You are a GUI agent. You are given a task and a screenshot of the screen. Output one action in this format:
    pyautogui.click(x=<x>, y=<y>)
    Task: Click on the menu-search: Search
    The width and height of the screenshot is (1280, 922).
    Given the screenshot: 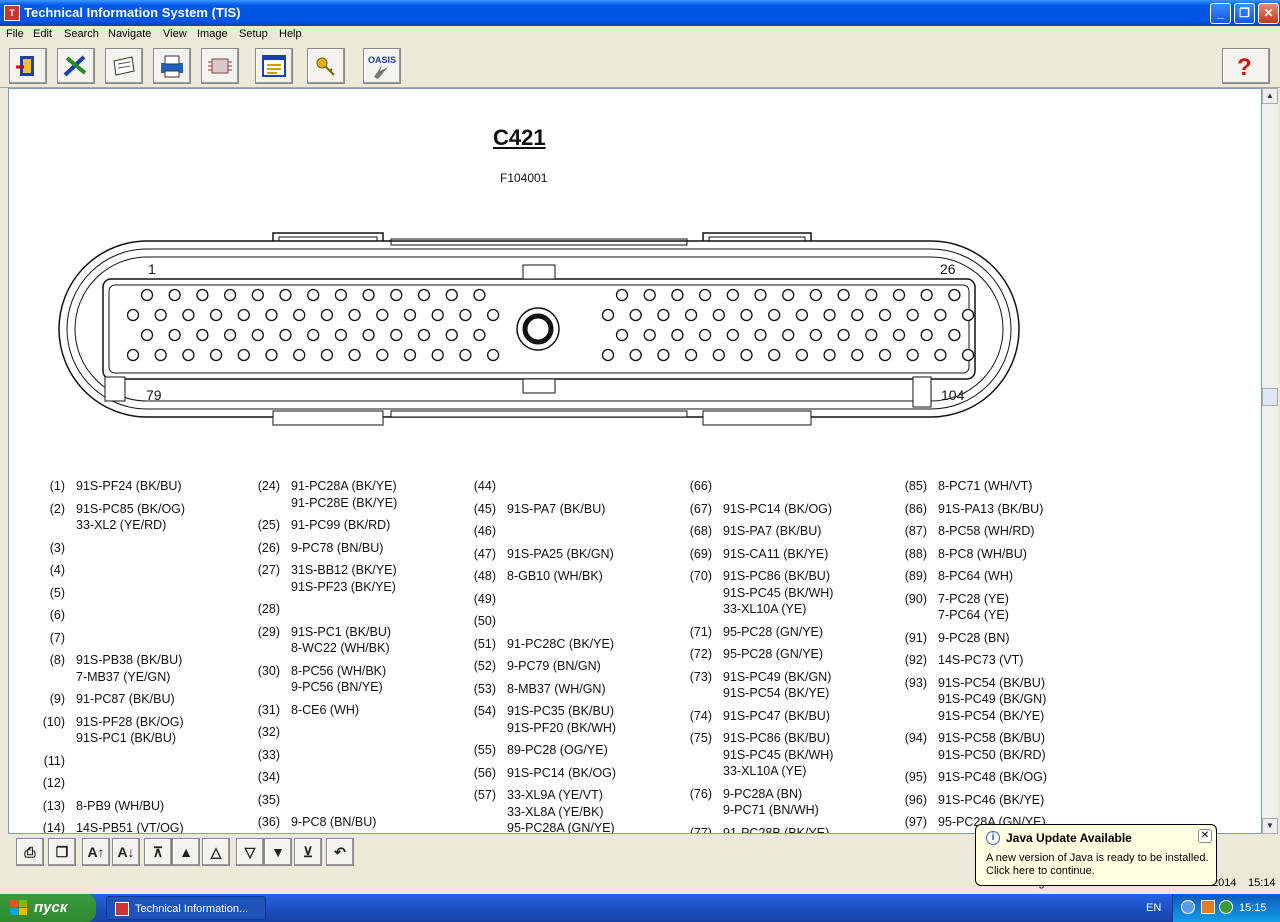 What is the action you would take?
    pyautogui.click(x=81, y=34)
    